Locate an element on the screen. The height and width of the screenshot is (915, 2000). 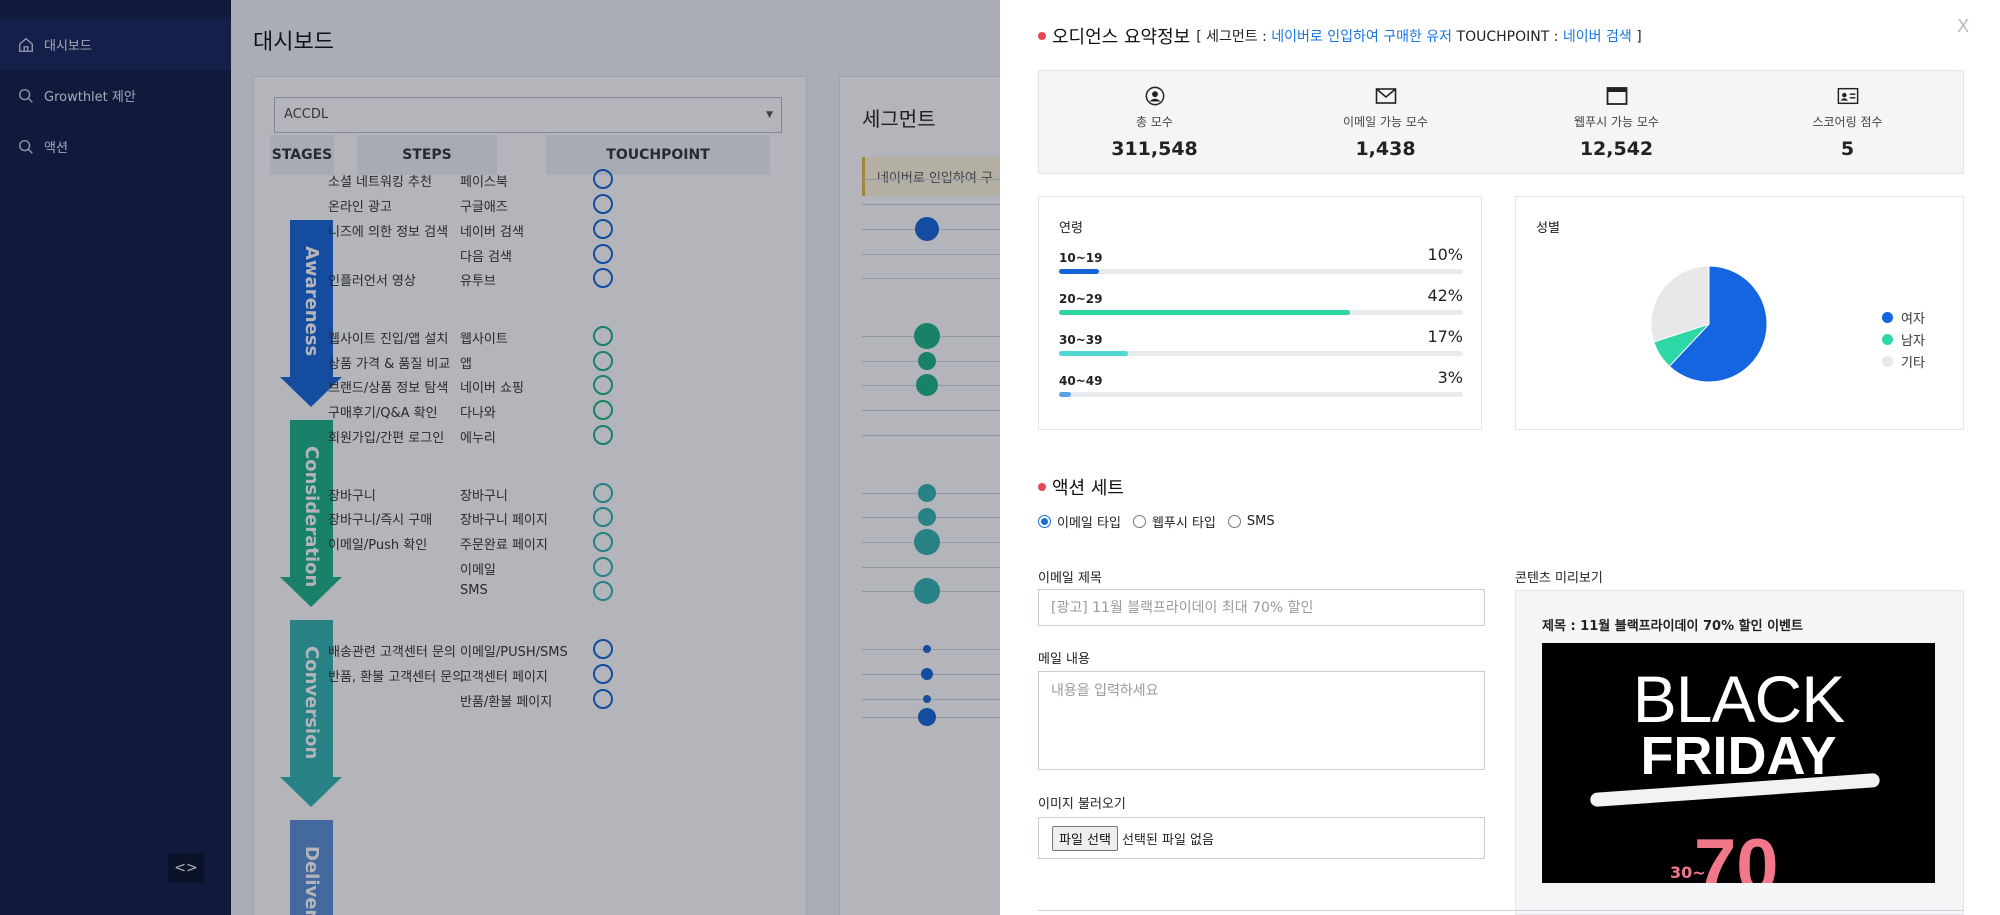
age-pct: 42% is located at coordinates (1445, 295).